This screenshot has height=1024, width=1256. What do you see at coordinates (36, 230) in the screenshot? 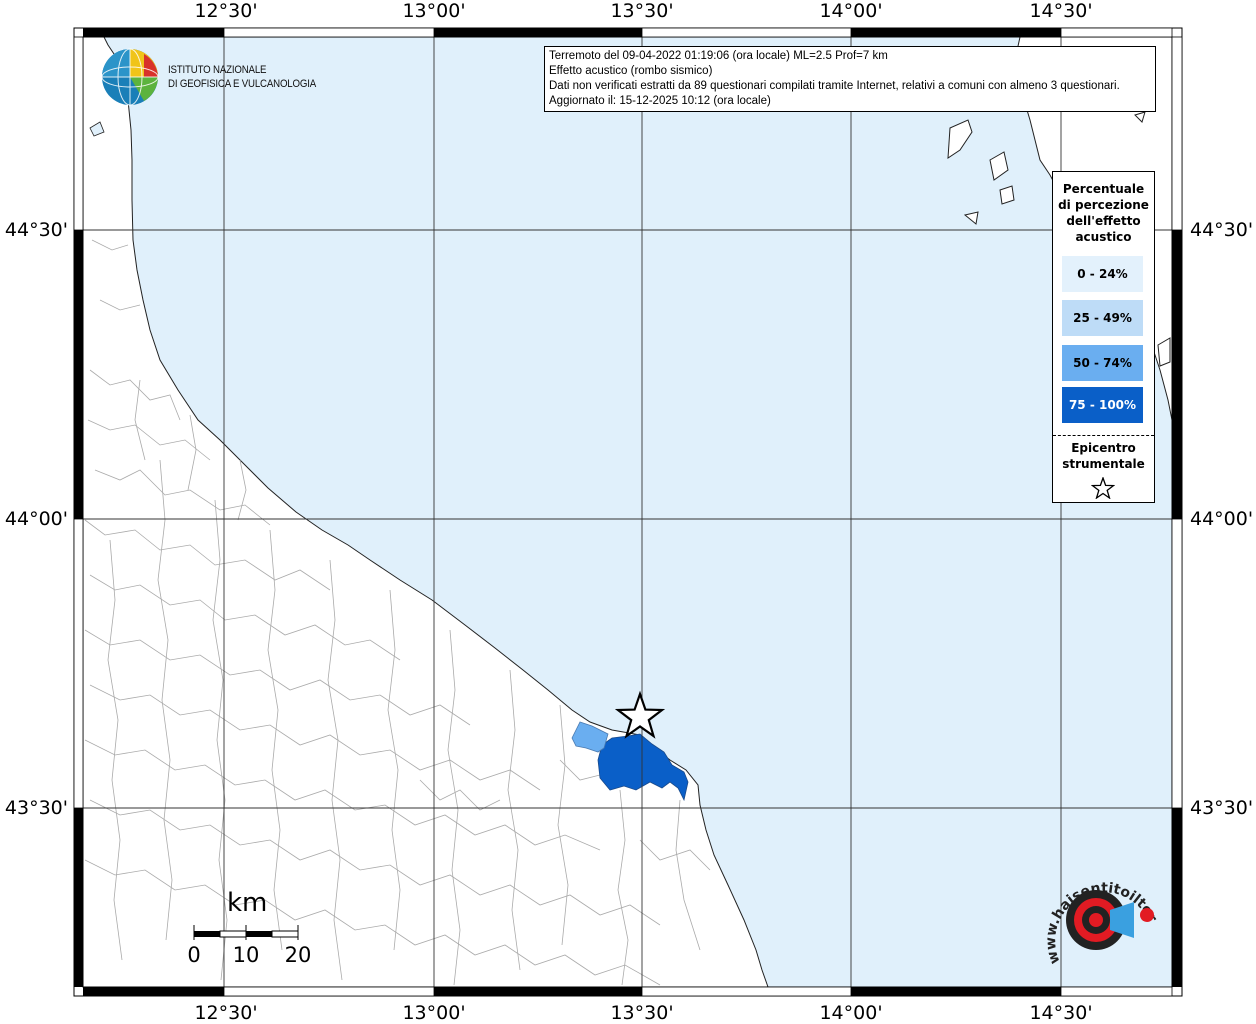
I see `lat-label-left-1: 44°30'` at bounding box center [36, 230].